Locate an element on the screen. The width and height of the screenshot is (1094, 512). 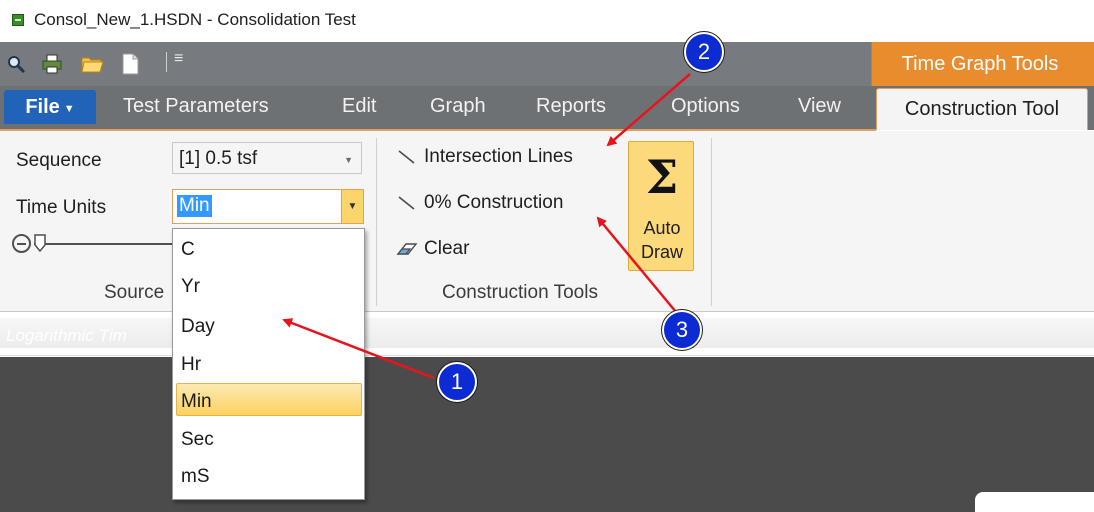
option-day: Day is located at coordinates (198, 327).